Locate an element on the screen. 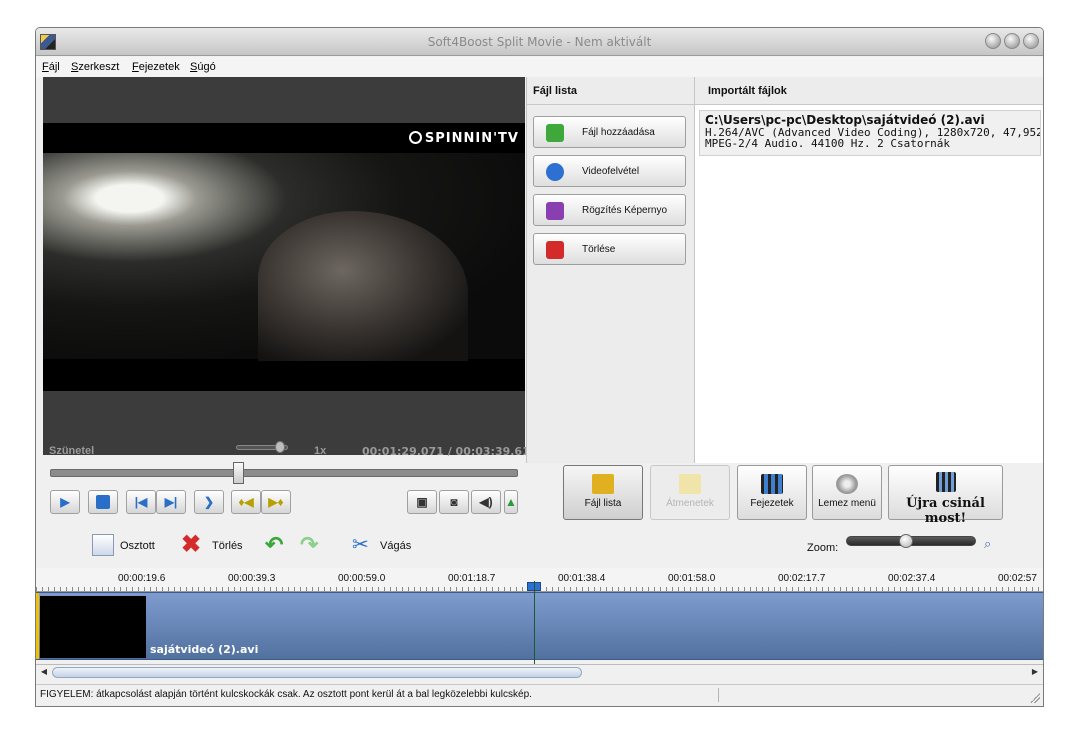 The image size is (1080, 743). volume-button: ◀) is located at coordinates (486, 502).